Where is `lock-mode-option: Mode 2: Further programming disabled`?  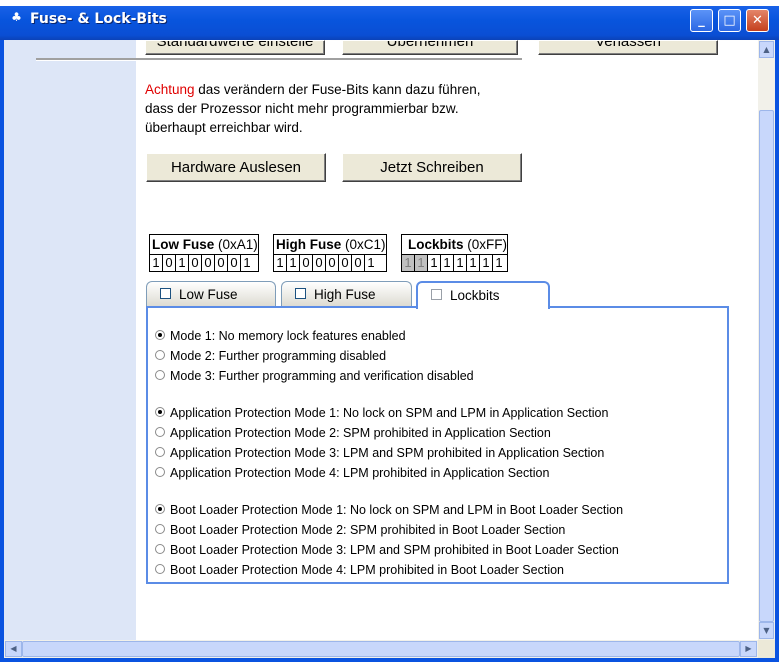
lock-mode-option: Mode 2: Further programming disabled is located at coordinates (270, 356).